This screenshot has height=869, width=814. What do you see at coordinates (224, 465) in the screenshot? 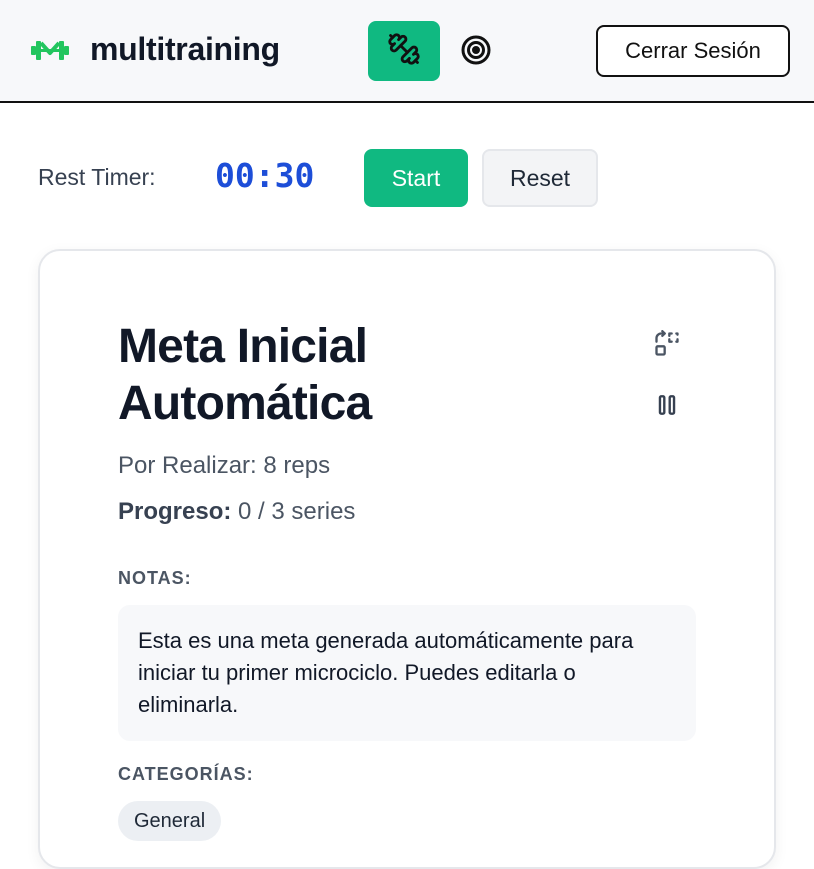
I see `goal-pending-reps: Por Realizar: 8 reps` at bounding box center [224, 465].